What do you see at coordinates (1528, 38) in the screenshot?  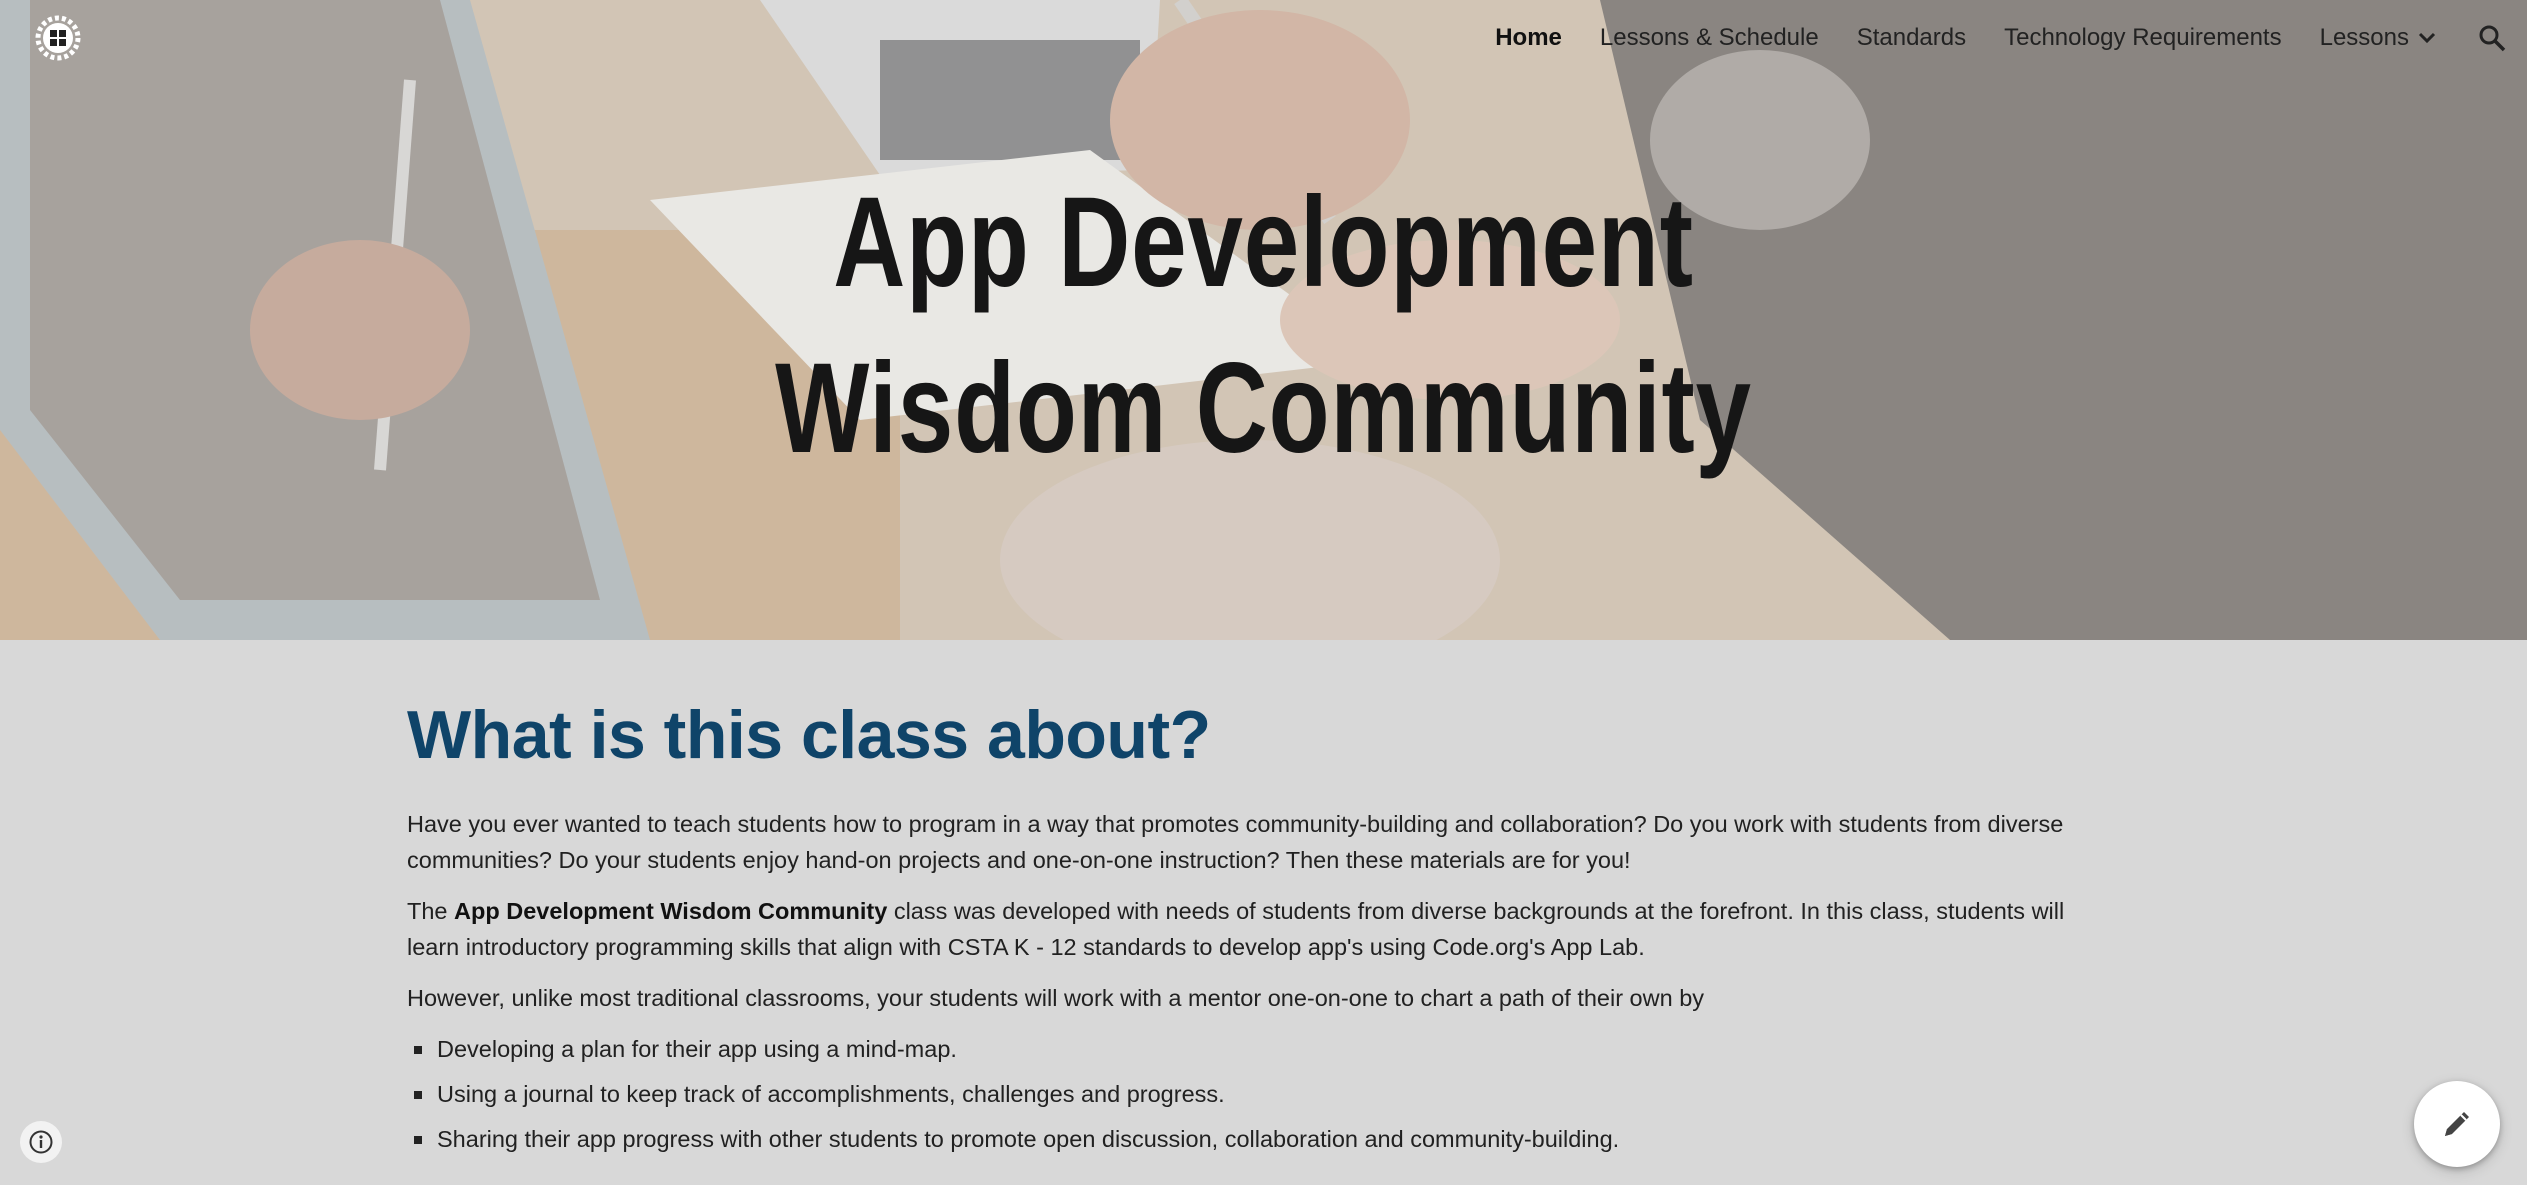 I see `nav-home: Home` at bounding box center [1528, 38].